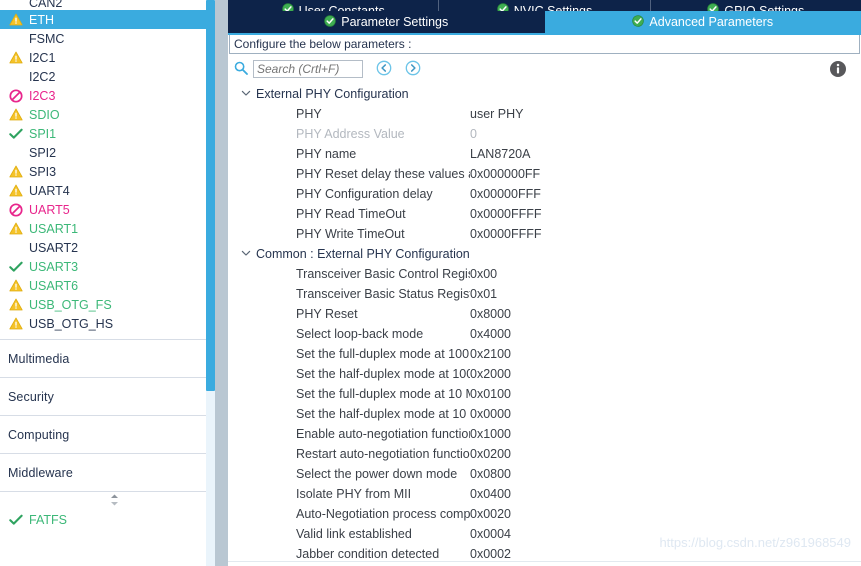 The image size is (861, 566). What do you see at coordinates (308, 69) in the screenshot?
I see `search-input` at bounding box center [308, 69].